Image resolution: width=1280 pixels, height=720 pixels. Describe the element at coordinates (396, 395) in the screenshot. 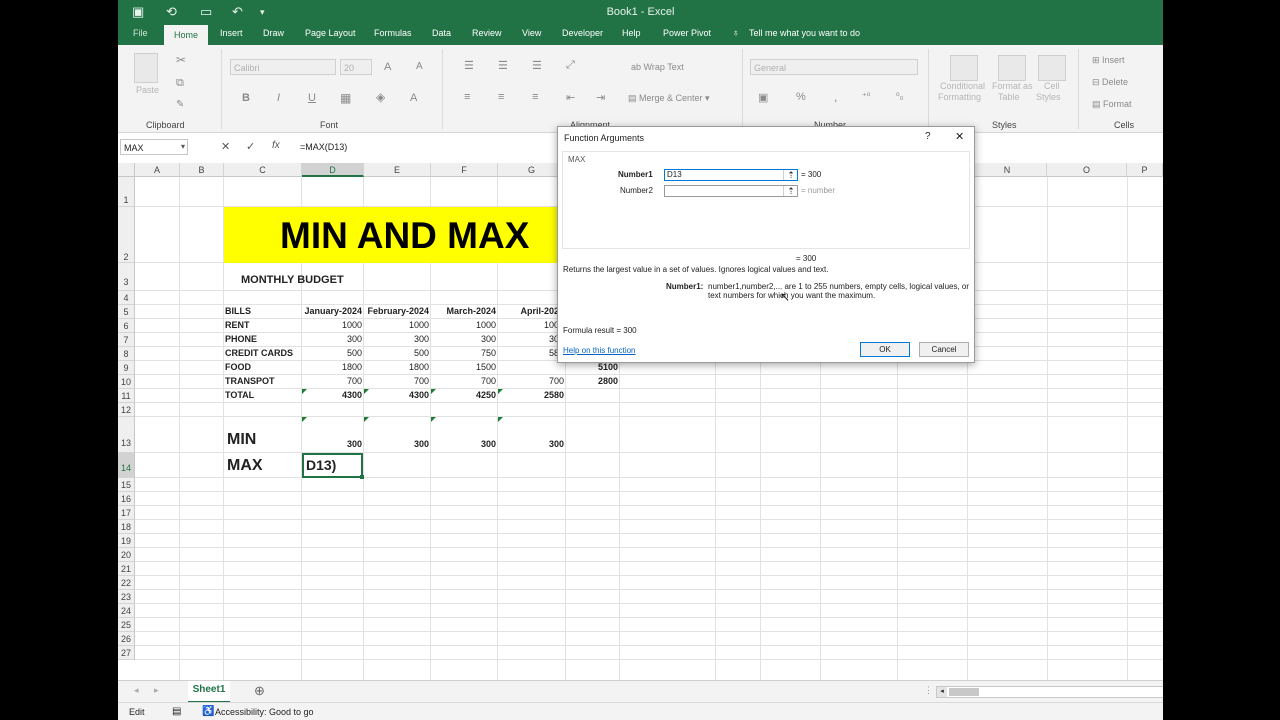

I see `cell-e11: 4300` at that location.